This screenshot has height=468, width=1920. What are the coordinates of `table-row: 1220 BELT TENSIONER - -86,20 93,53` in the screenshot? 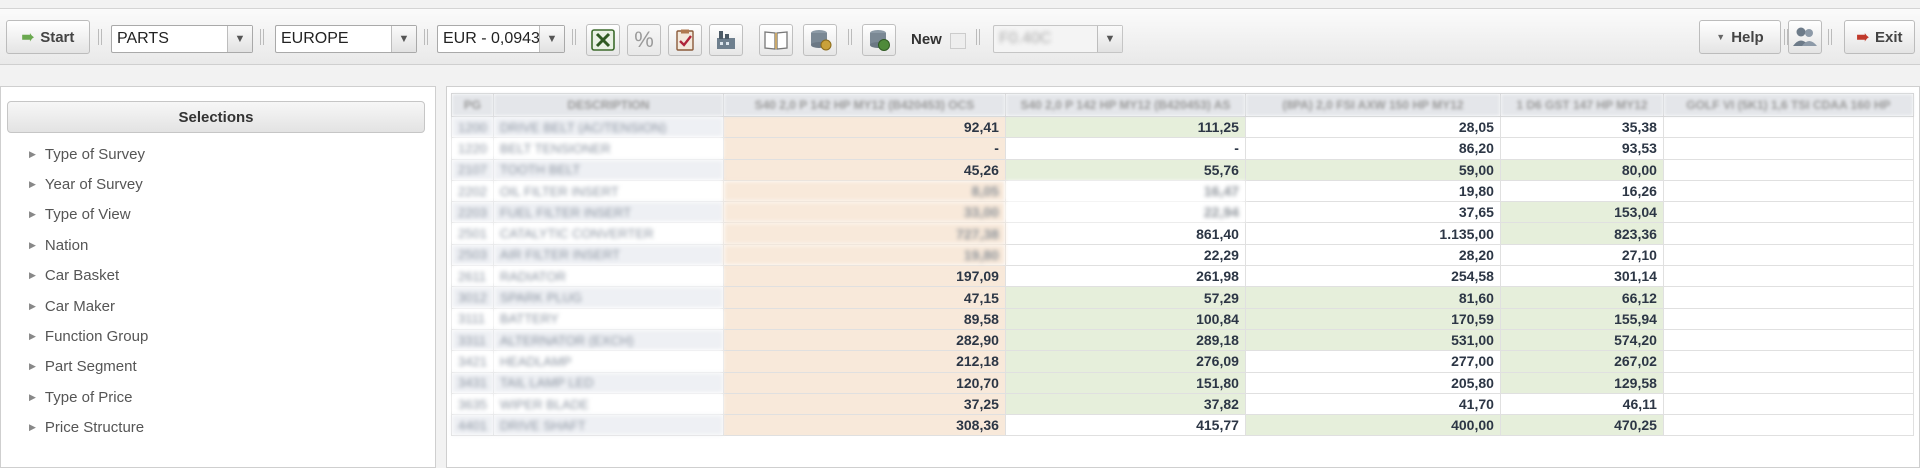 It's located at (1182, 148).